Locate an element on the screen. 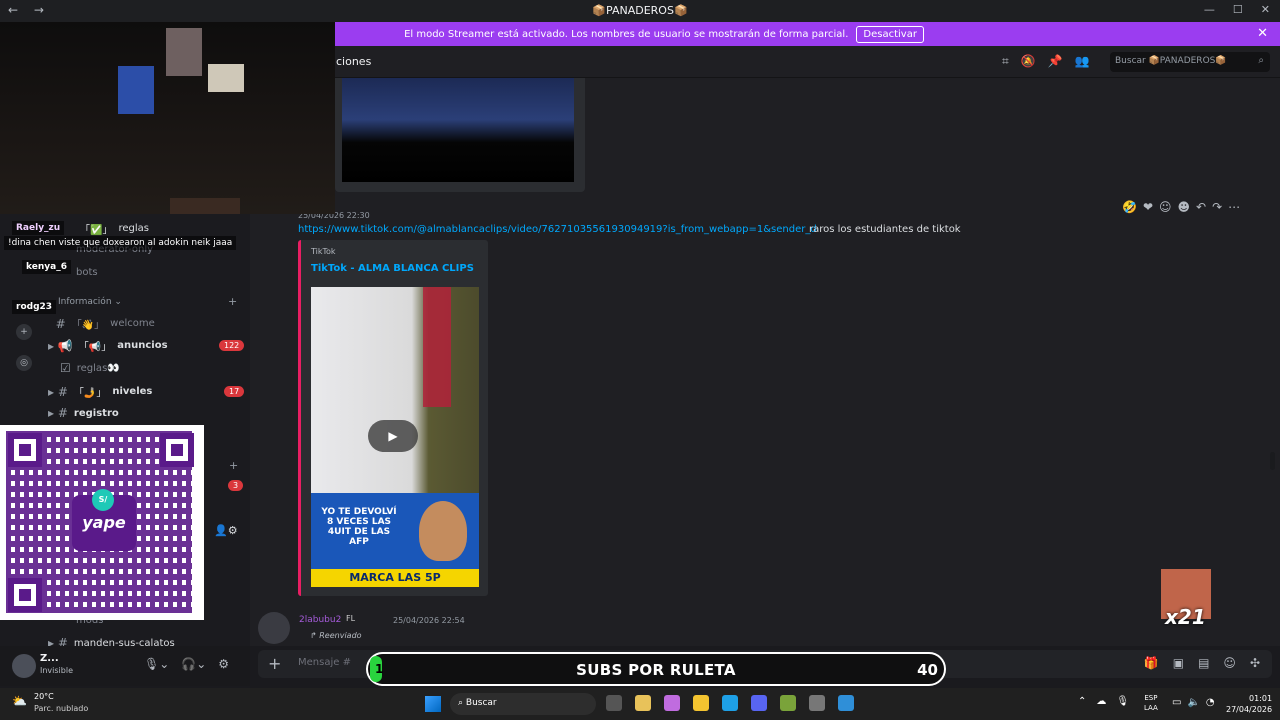 This screenshot has height=720, width=1280. poster-image is located at coordinates (184, 52).